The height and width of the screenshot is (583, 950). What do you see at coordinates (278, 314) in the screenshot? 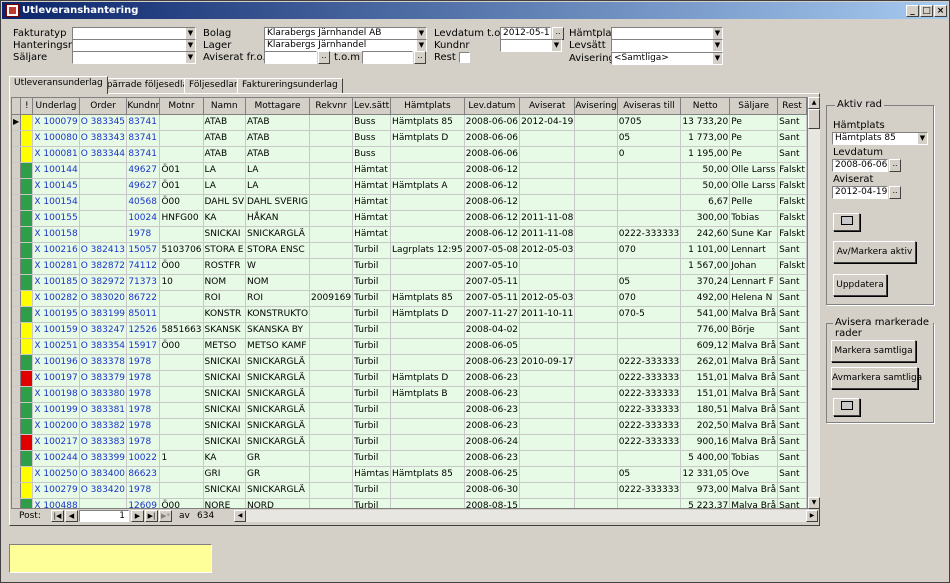
I see `cell-mt: KONSTRUKTO` at bounding box center [278, 314].